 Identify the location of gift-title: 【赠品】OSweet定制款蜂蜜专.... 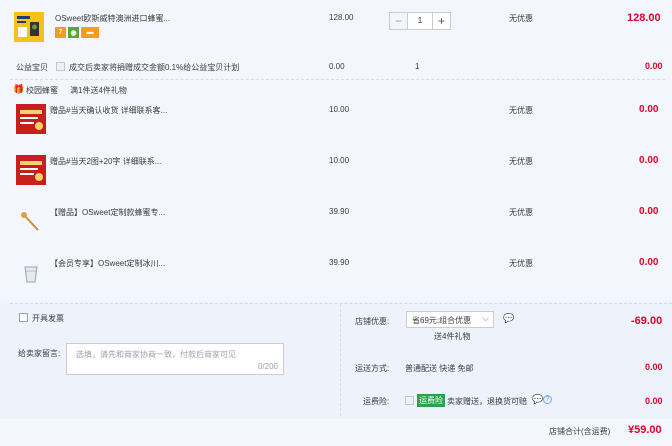
(107, 212).